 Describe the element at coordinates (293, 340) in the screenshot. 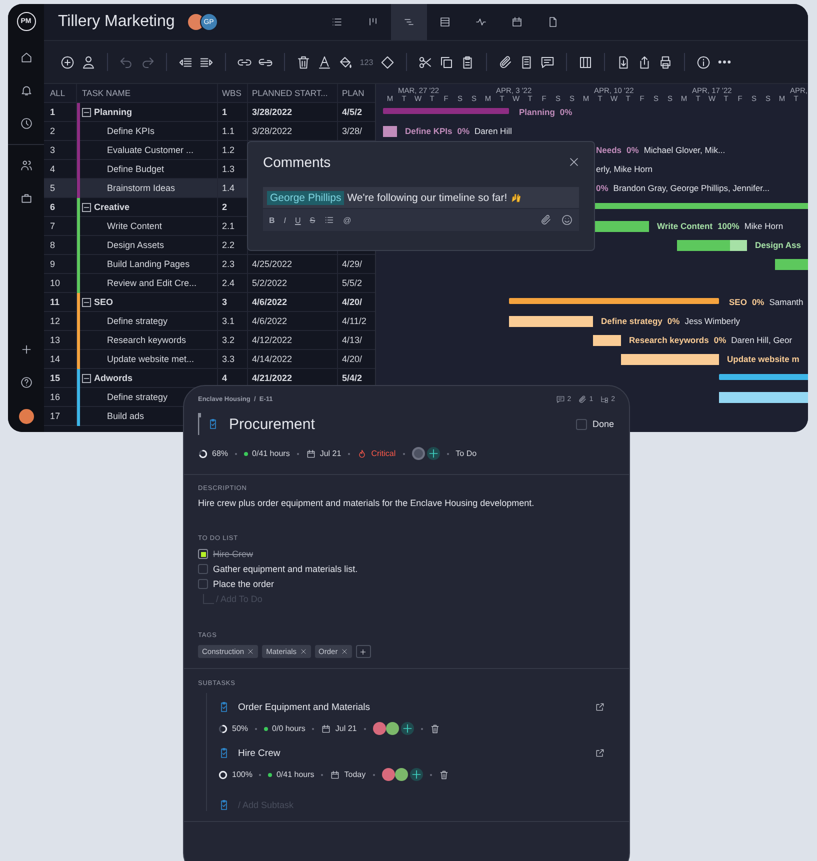

I see `start-date-cell: 4/12/2022` at that location.